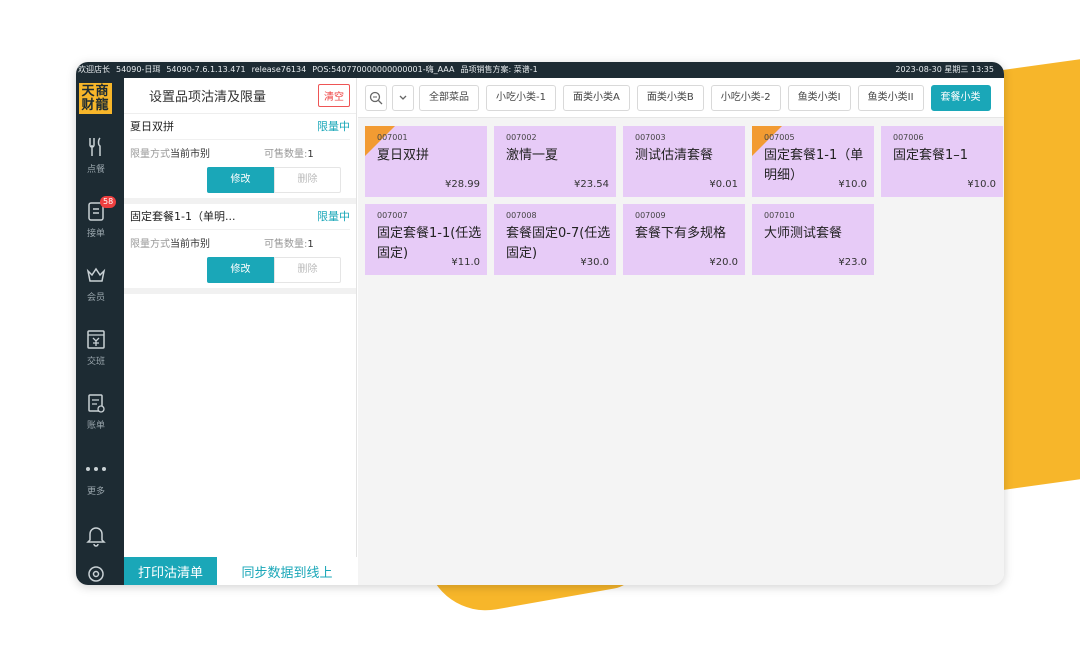 This screenshot has height=655, width=1080. I want to click on search-button, so click(376, 97).